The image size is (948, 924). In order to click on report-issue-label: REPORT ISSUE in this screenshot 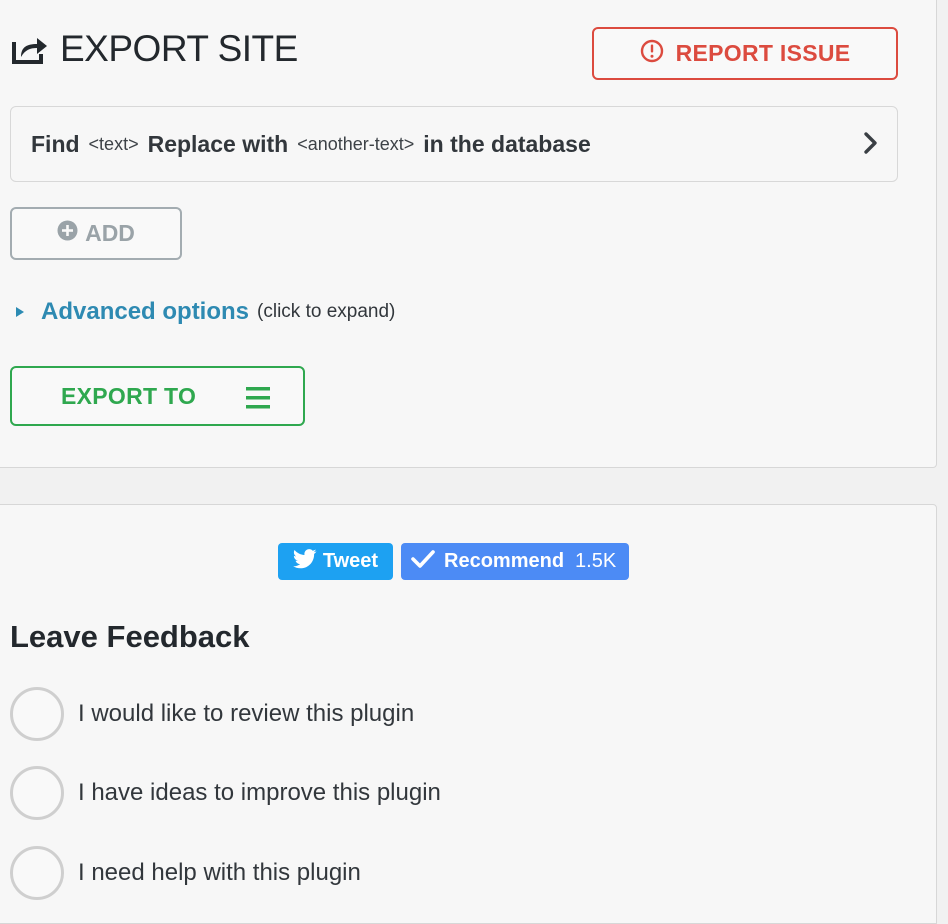, I will do `click(763, 53)`.